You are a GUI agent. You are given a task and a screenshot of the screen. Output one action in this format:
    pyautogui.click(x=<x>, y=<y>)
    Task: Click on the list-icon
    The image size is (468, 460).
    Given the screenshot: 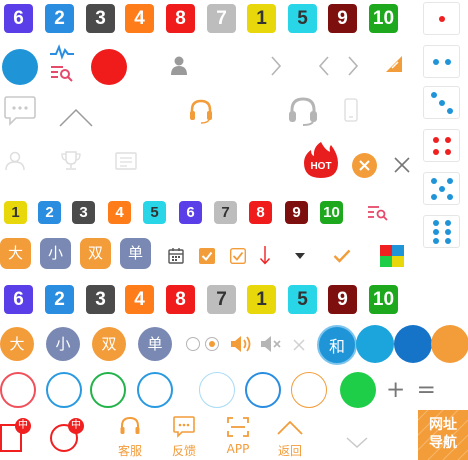 What is the action you would take?
    pyautogui.click(x=126, y=161)
    